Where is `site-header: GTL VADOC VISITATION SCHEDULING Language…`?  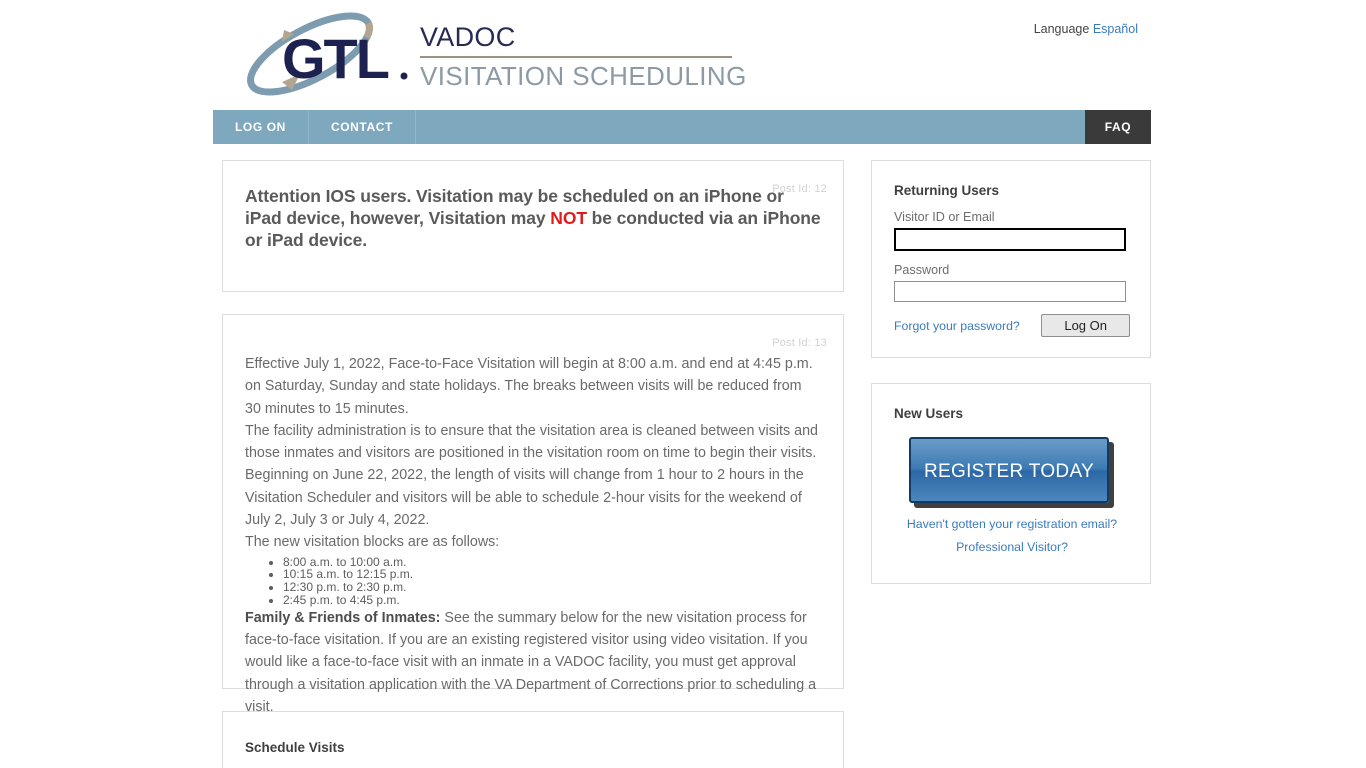
site-header: GTL VADOC VISITATION SCHEDULING Language… is located at coordinates (683, 55).